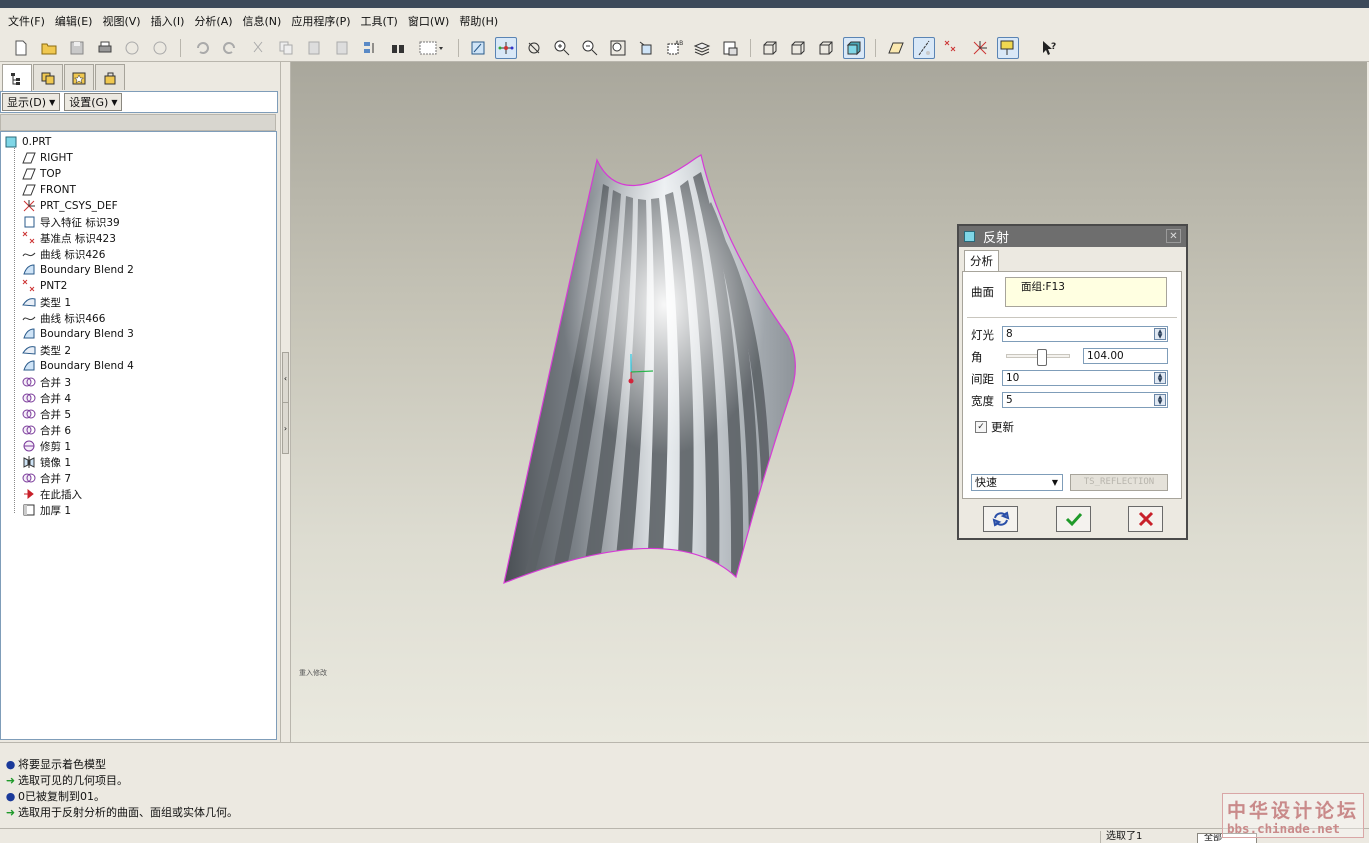 The image size is (1369, 843). What do you see at coordinates (590, 48) in the screenshot?
I see `zoom-out-icon` at bounding box center [590, 48].